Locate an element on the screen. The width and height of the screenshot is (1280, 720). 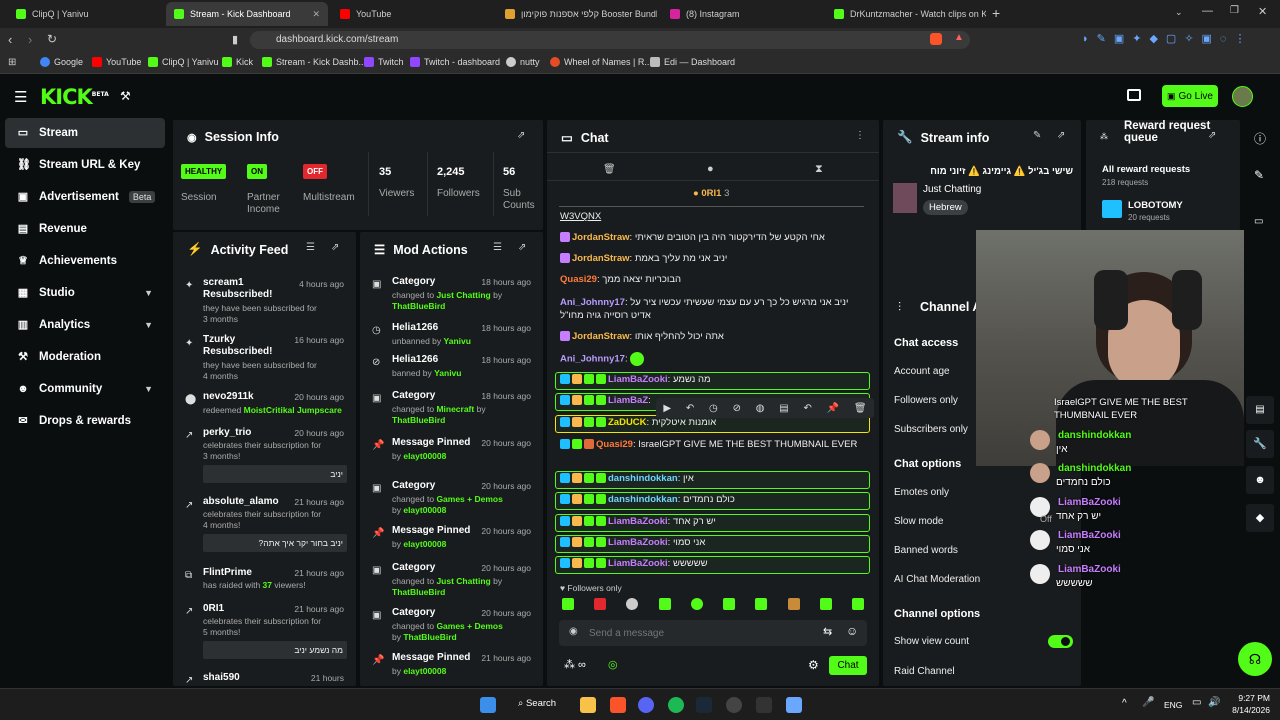
chat-username: danshindokkan is located at coordinates (643, 478).